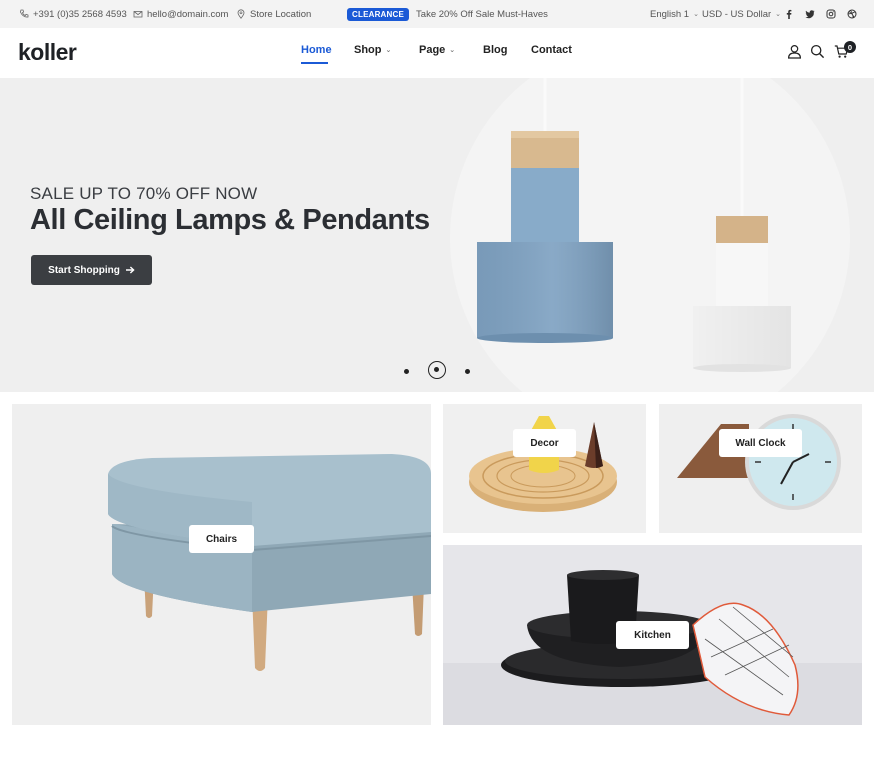 This screenshot has width=874, height=760. Describe the element at coordinates (241, 14) in the screenshot. I see `location-pin-icon` at that location.